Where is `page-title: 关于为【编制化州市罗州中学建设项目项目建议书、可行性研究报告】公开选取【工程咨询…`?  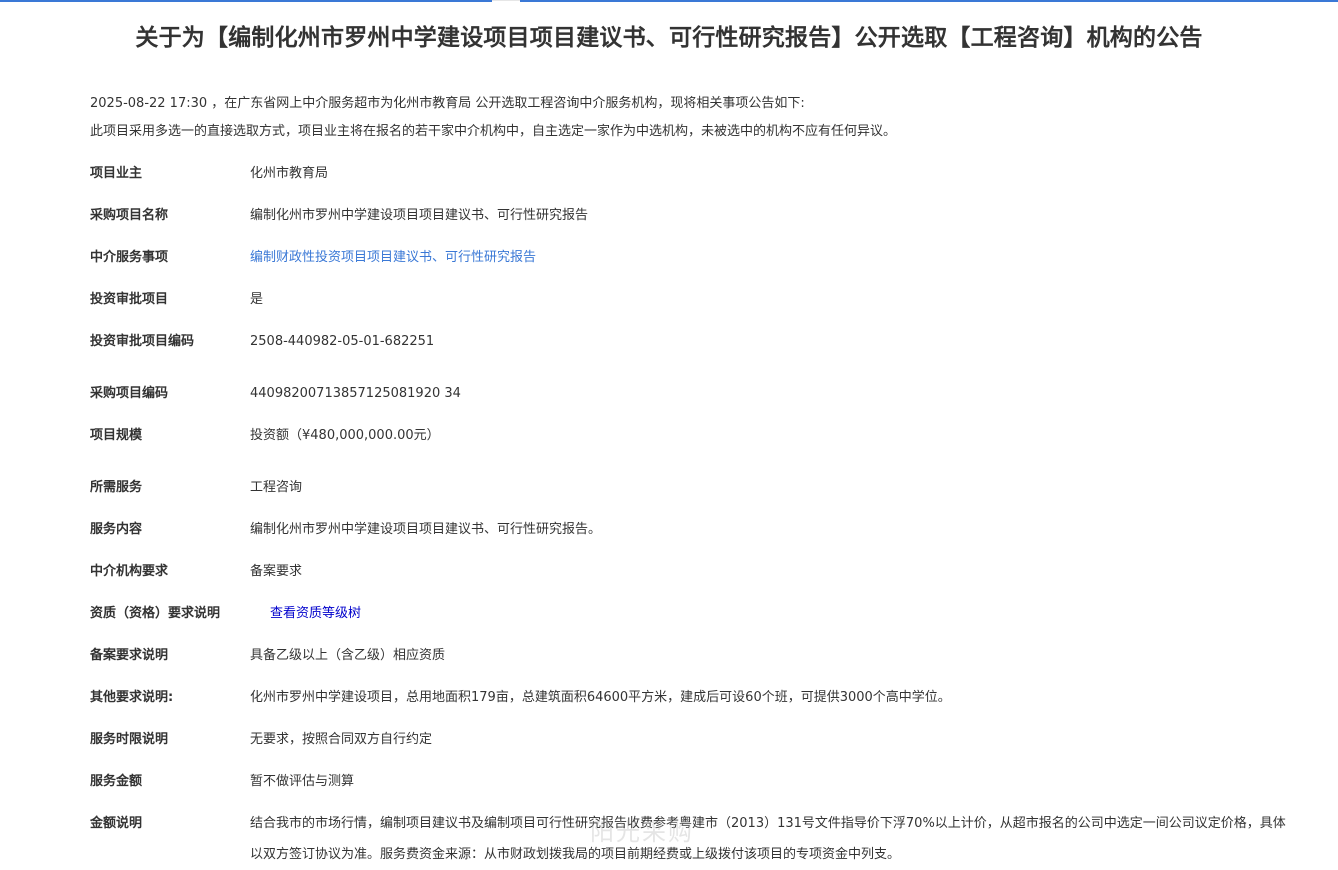
page-title: 关于为【编制化州市罗州中学建设项目项目建议书、可行性研究报告】公开选取【工程咨询… is located at coordinates (669, 38).